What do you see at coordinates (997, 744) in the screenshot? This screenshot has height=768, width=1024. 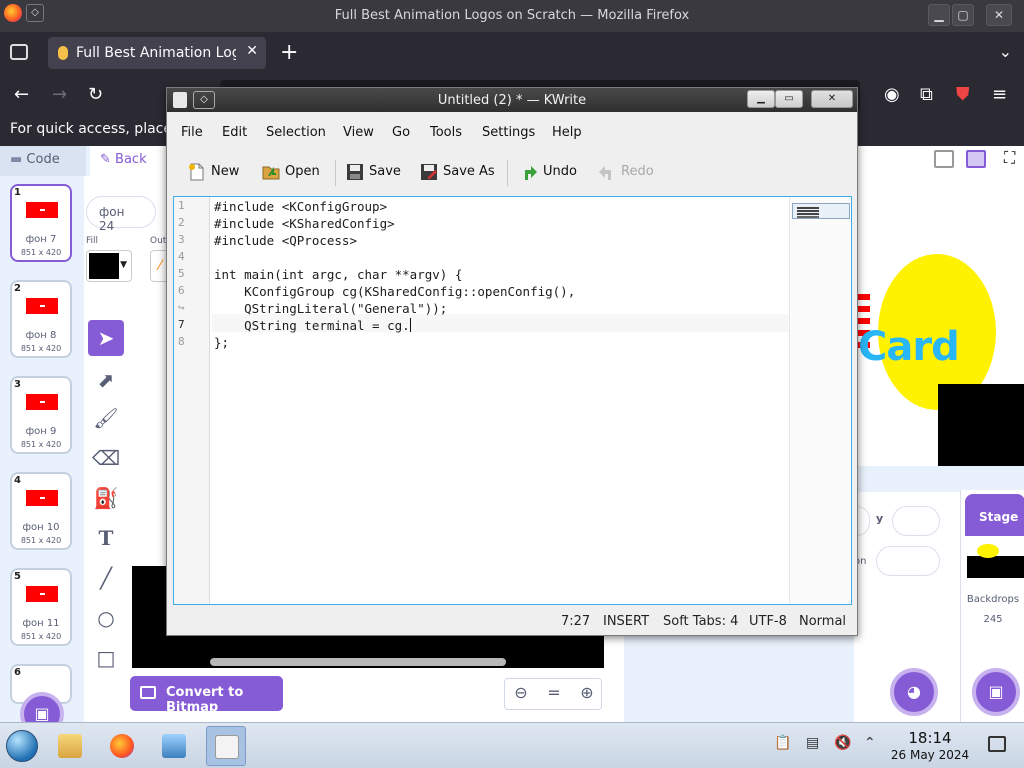 I see `show-desktop-icon` at bounding box center [997, 744].